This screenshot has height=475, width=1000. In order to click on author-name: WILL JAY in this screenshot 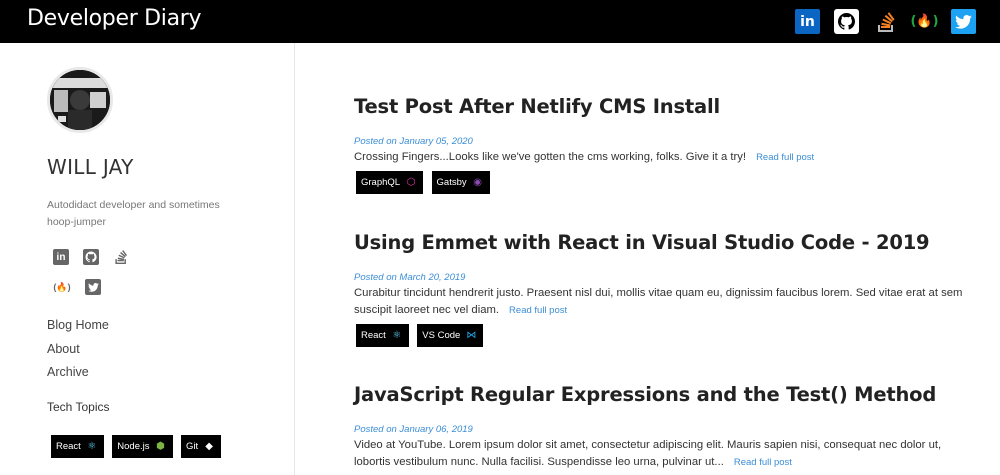, I will do `click(90, 167)`.